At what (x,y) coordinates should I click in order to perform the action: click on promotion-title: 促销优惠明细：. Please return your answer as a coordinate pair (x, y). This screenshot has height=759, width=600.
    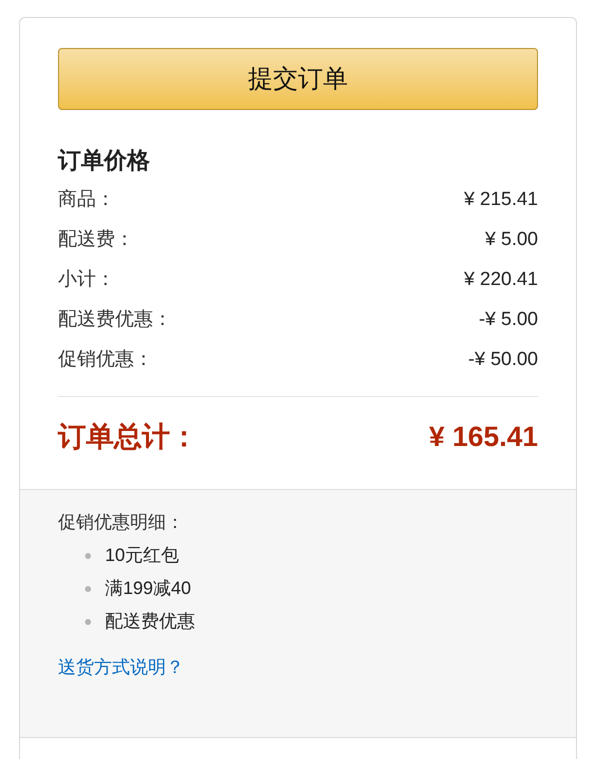
    Looking at the image, I should click on (121, 522).